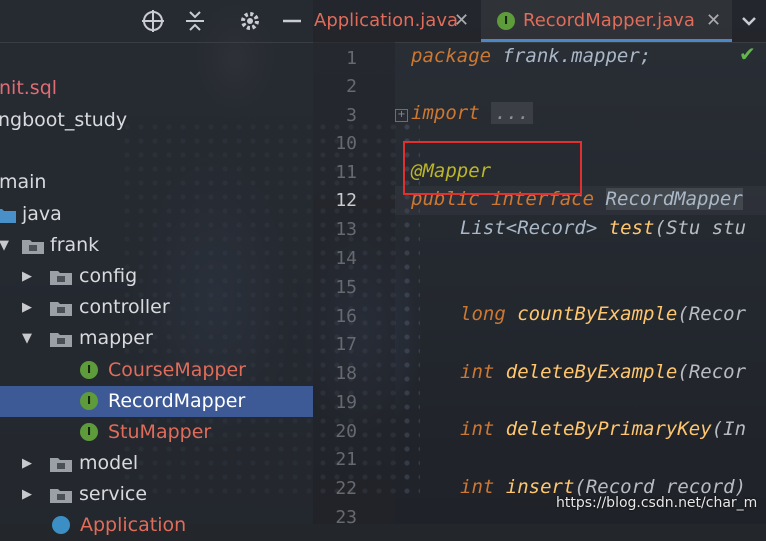 This screenshot has width=766, height=541. What do you see at coordinates (608, 429) in the screenshot?
I see `method-name: deleteByPrimaryKey` at bounding box center [608, 429].